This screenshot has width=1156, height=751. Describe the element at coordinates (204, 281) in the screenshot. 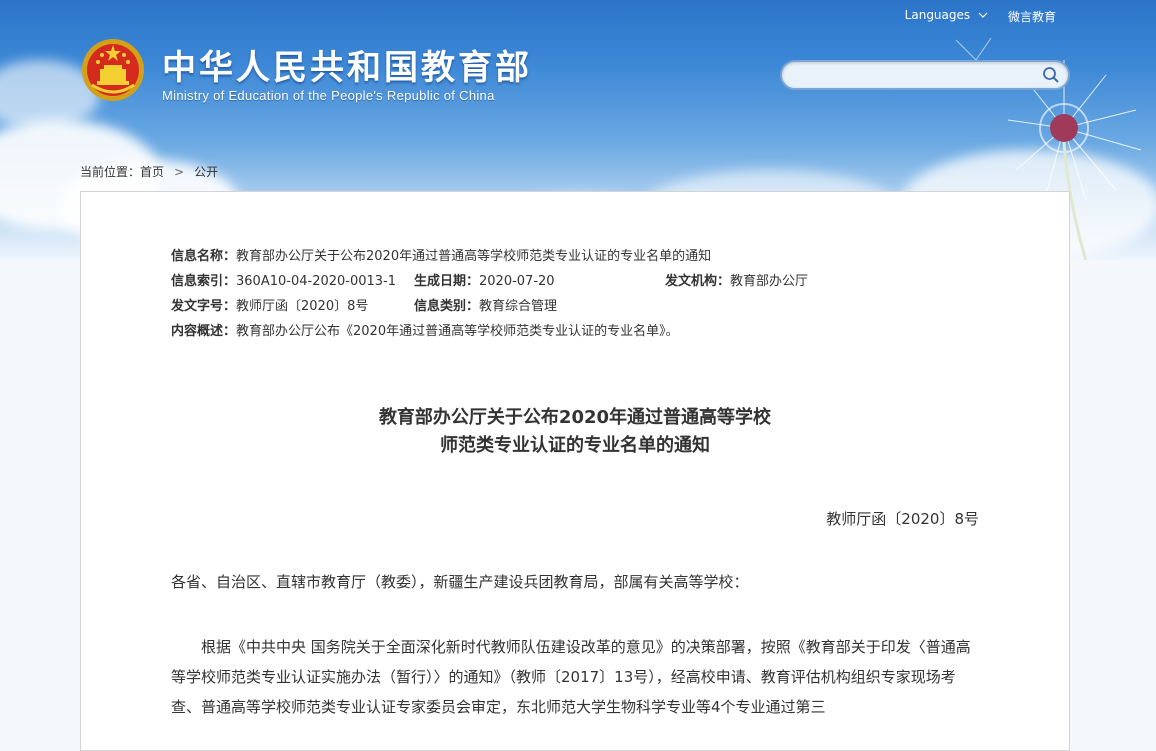

I see `meta-index-label: 信息索引：` at that location.